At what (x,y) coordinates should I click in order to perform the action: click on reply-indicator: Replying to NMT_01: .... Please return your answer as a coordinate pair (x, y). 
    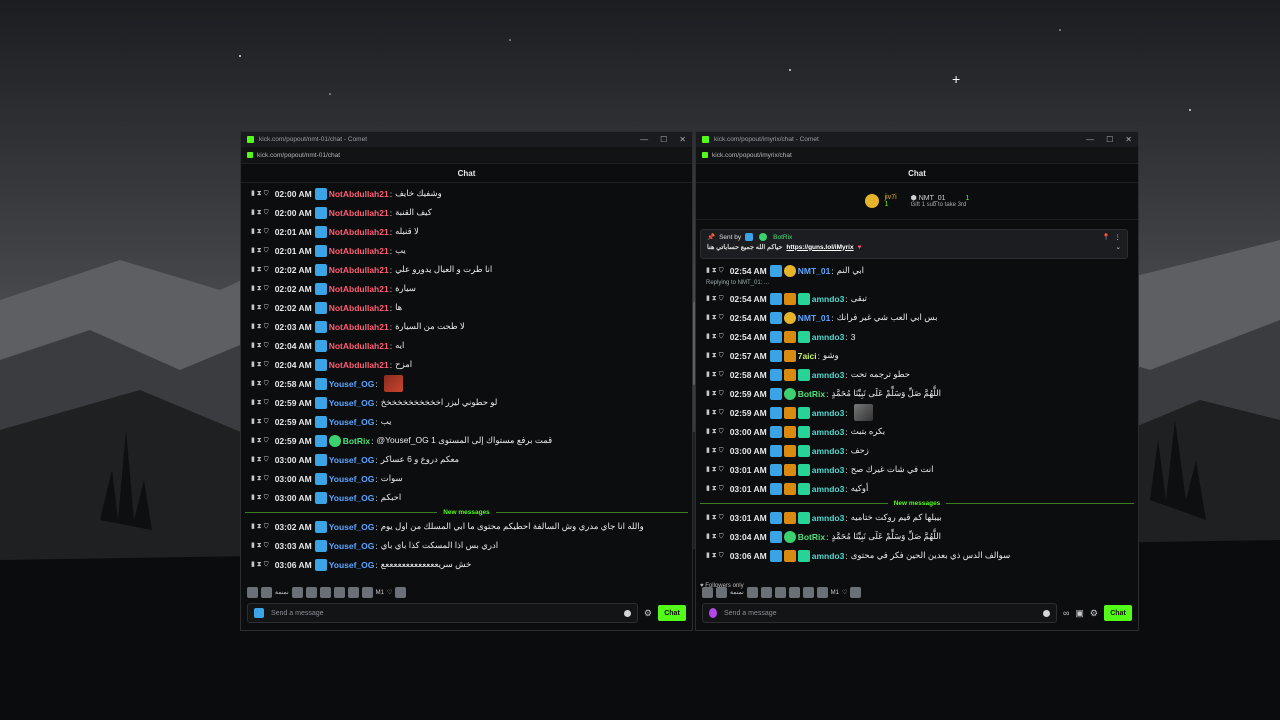
    Looking at the image, I should click on (917, 284).